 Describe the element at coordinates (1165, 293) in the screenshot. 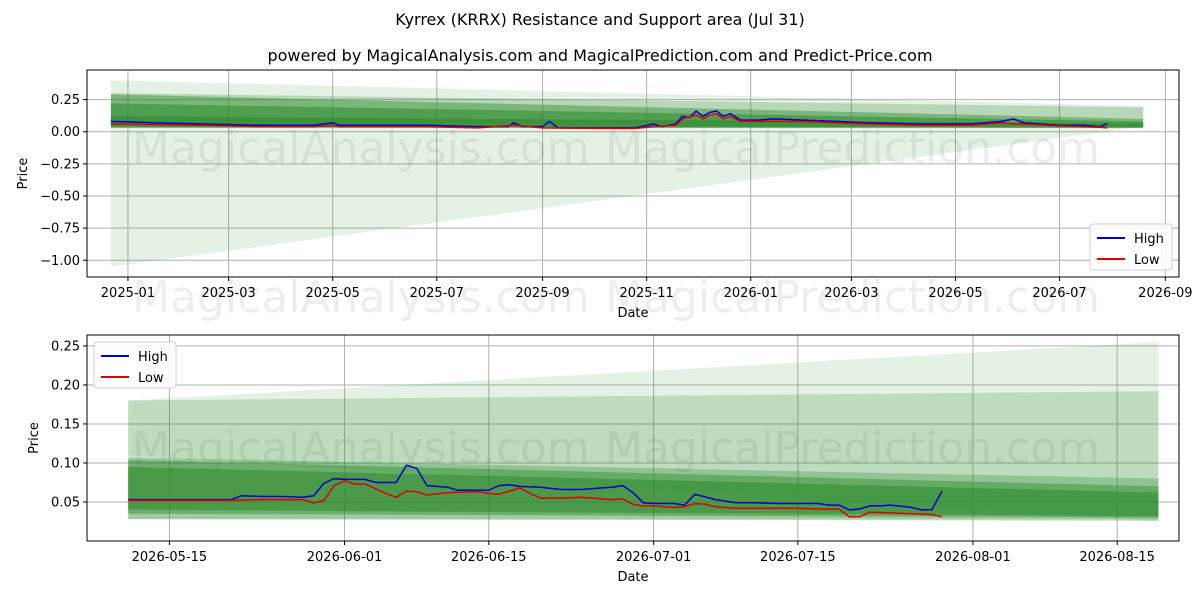

I see `x-tick-label: 2026-09` at that location.